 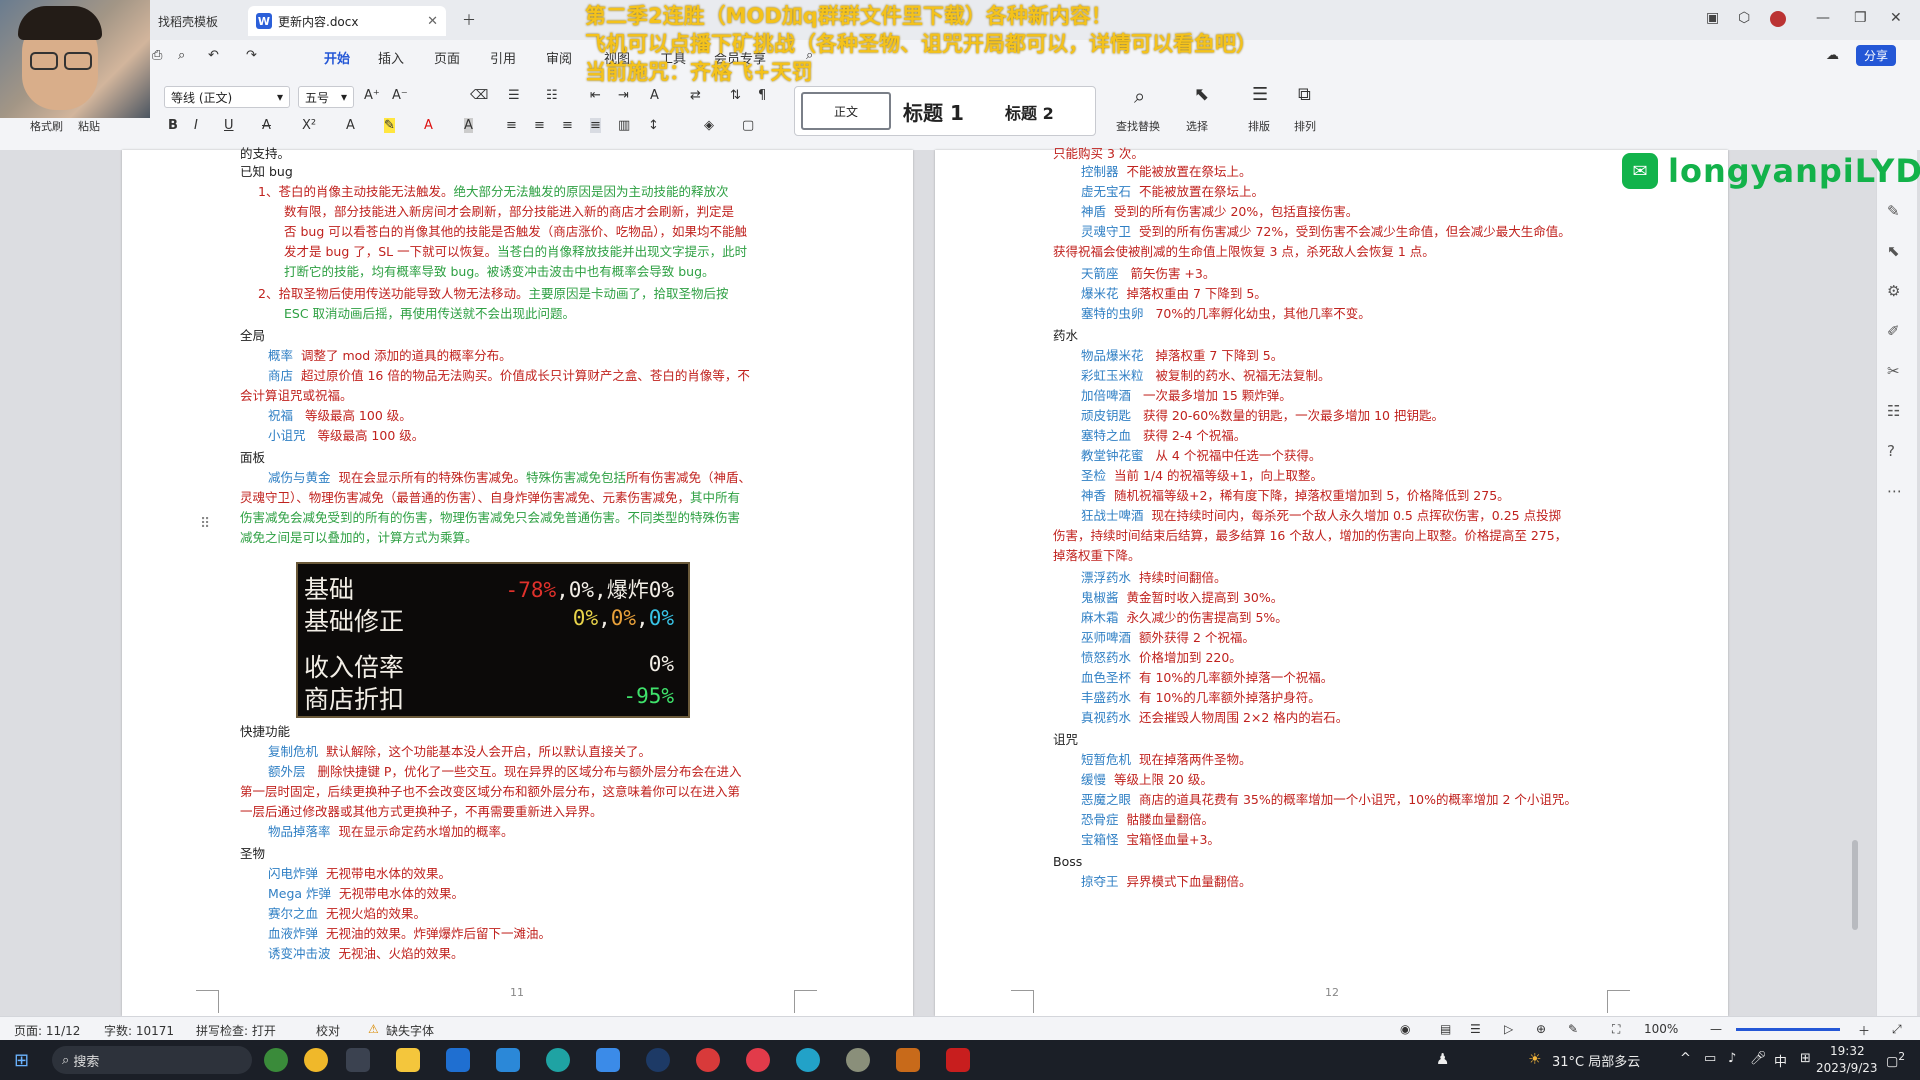 What do you see at coordinates (1138, 126) in the screenshot?
I see `find-replace-button: 查找替换` at bounding box center [1138, 126].